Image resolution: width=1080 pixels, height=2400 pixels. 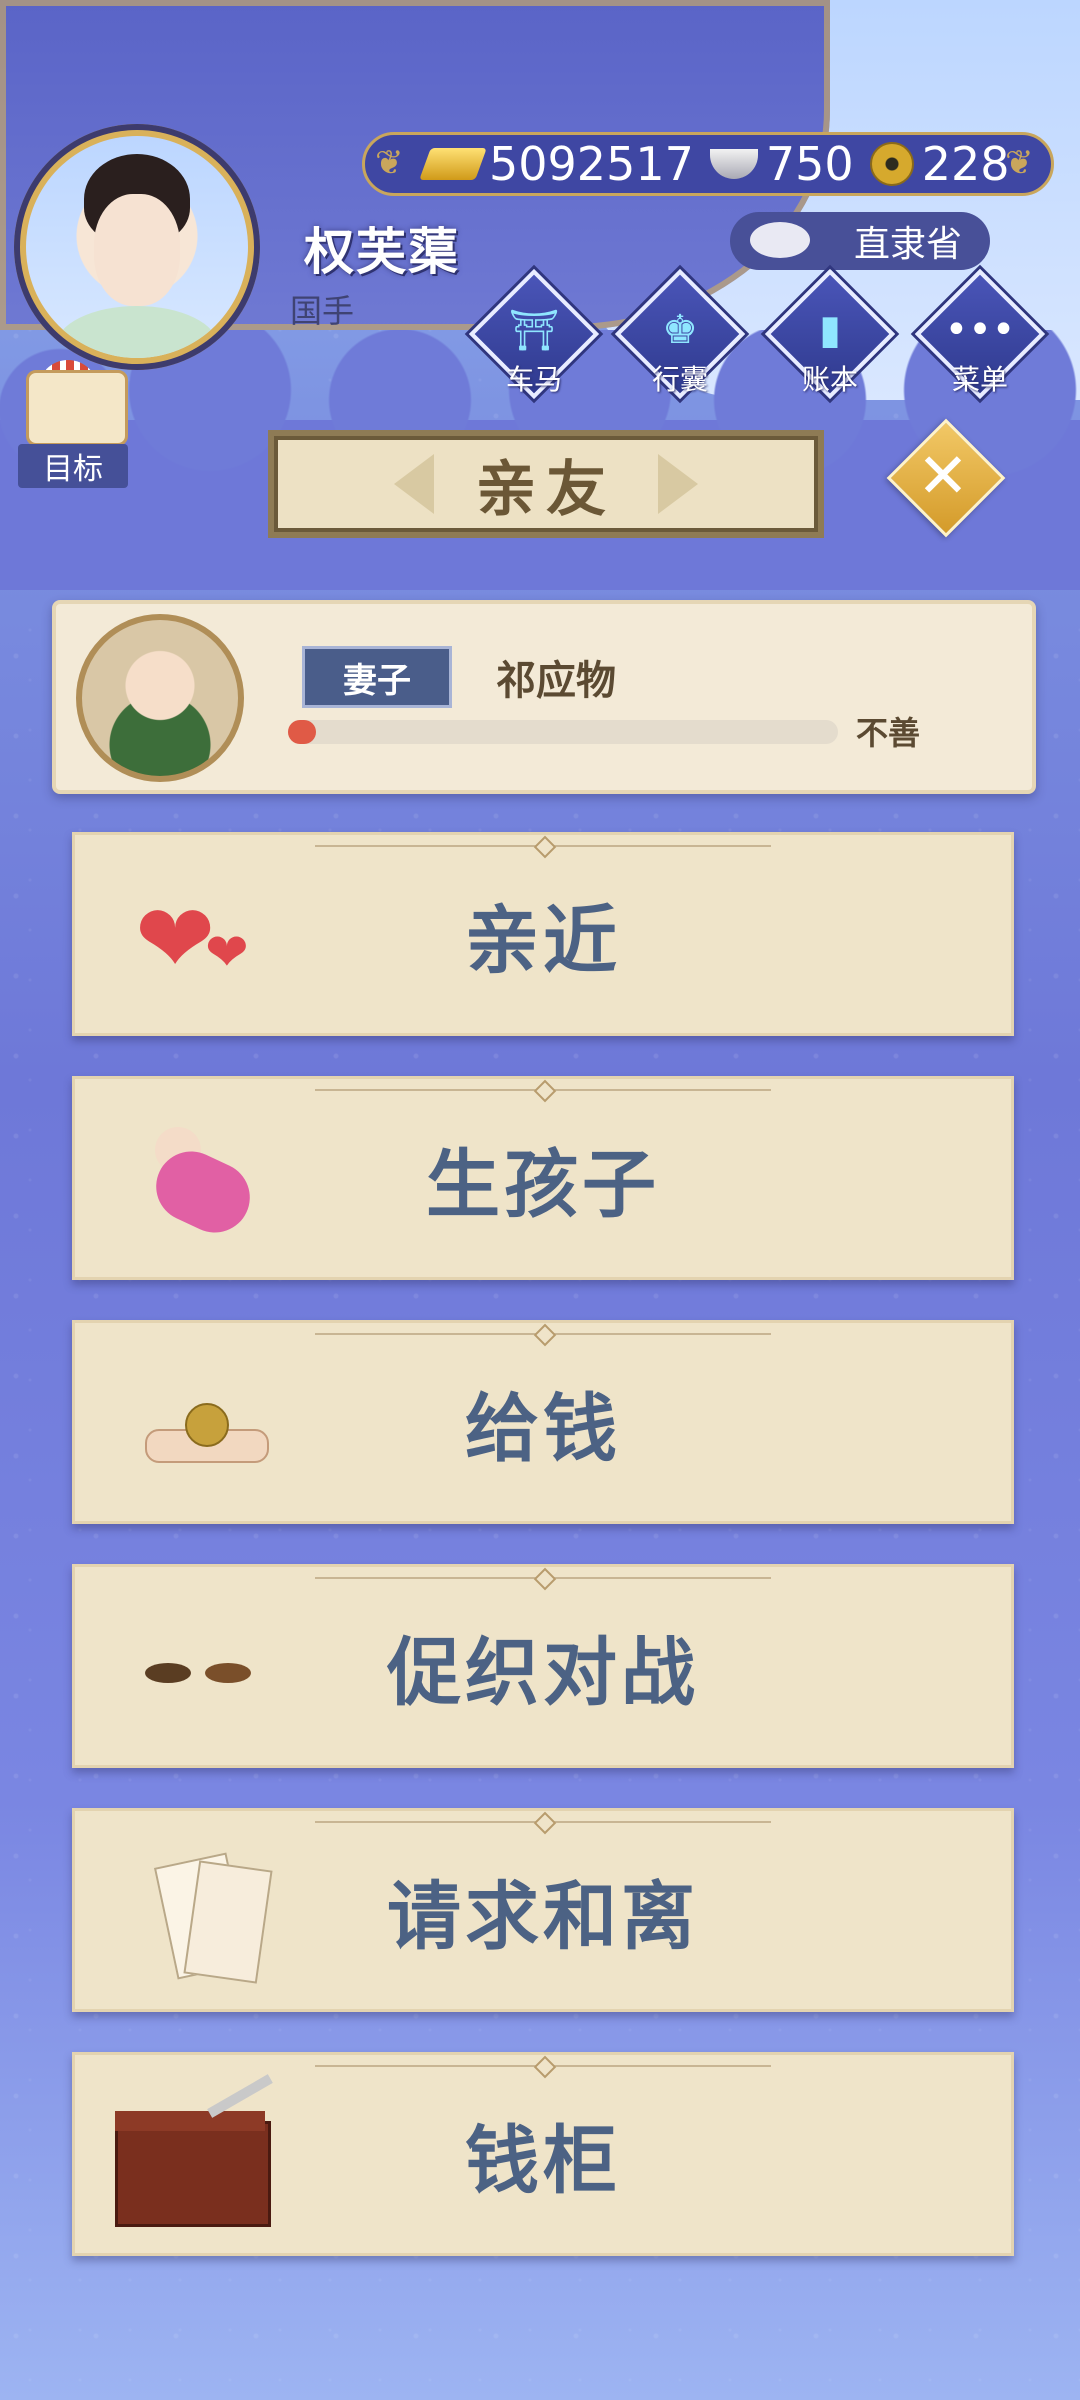 What do you see at coordinates (543, 1910) in the screenshot?
I see `action-request-divorce-button: 请求和离` at bounding box center [543, 1910].